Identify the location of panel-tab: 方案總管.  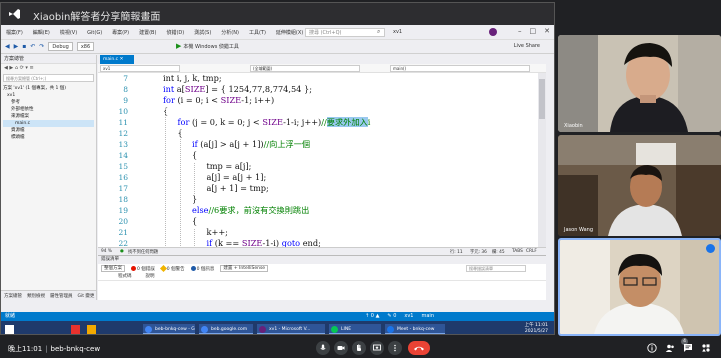
(13, 296).